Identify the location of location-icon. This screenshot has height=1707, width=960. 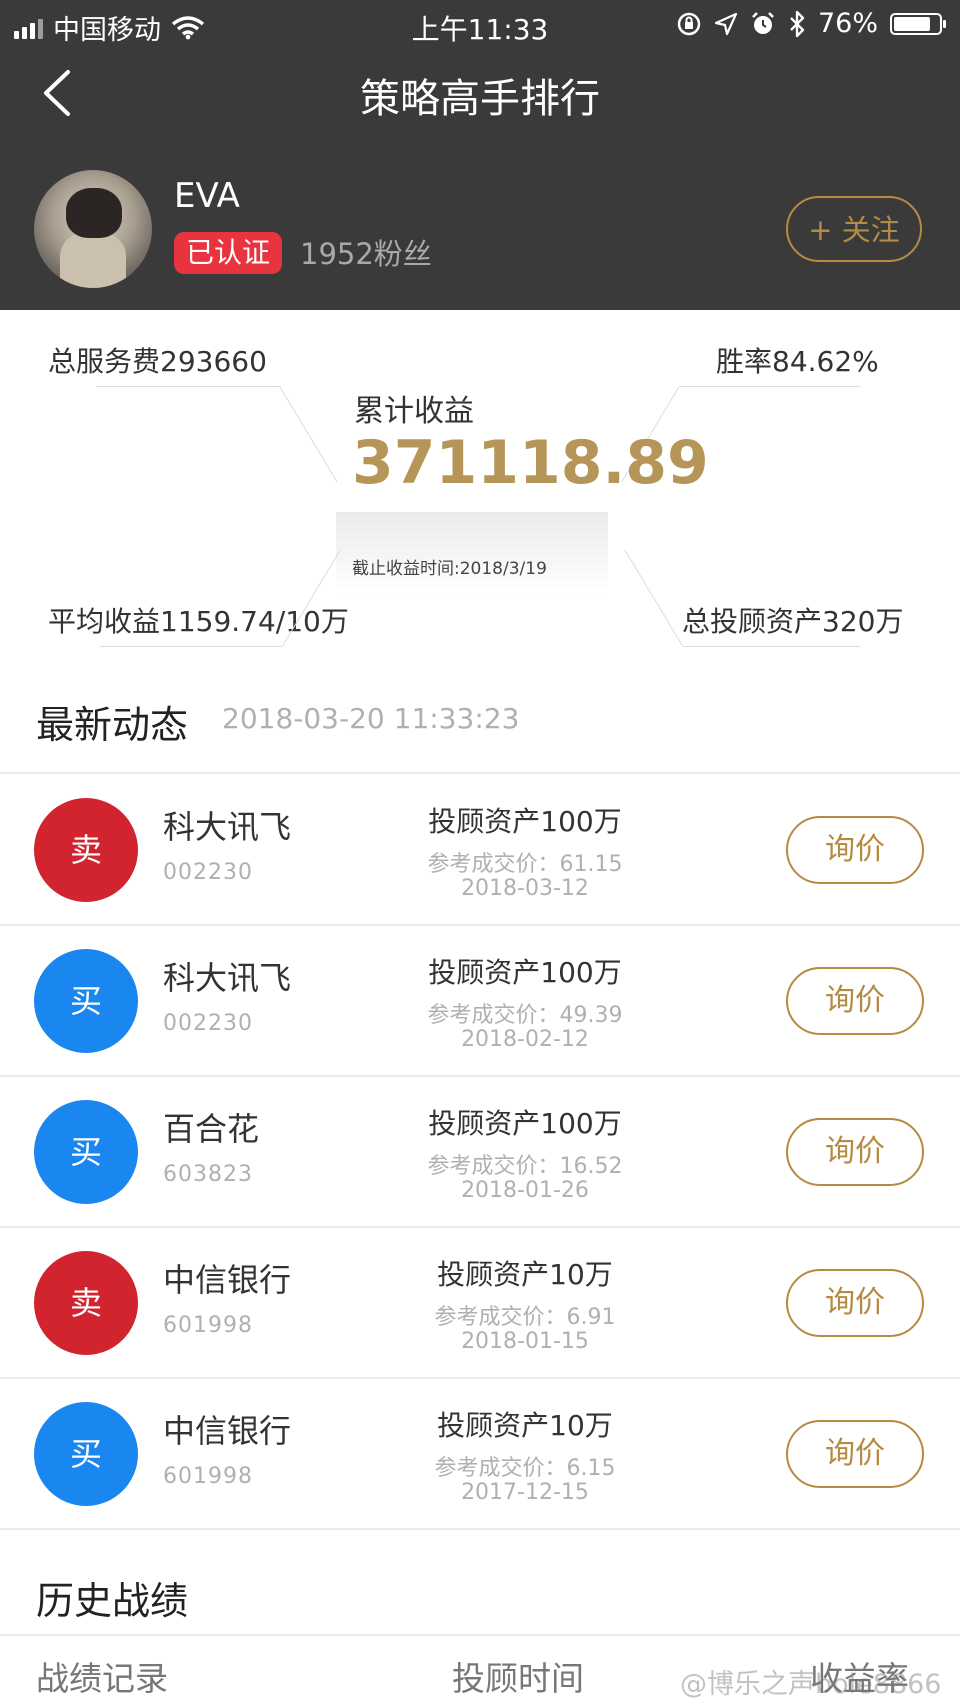
(726, 23).